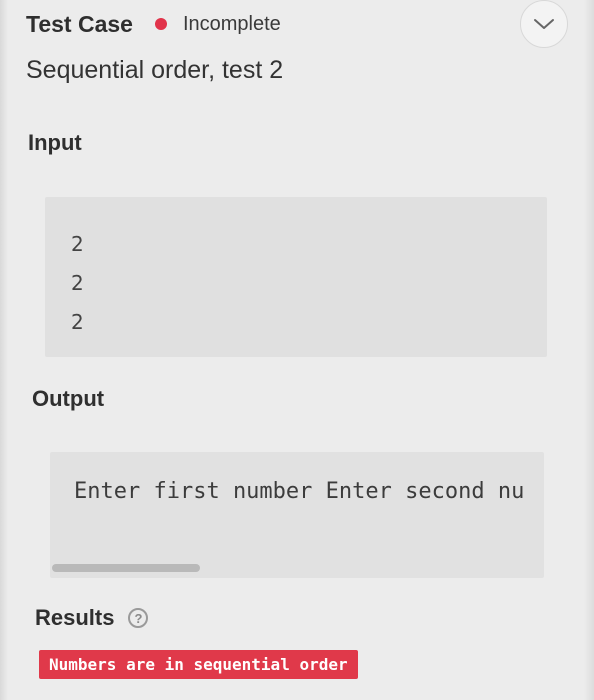 This screenshot has width=594, height=700. I want to click on test-case-title: Test Case, so click(79, 23).